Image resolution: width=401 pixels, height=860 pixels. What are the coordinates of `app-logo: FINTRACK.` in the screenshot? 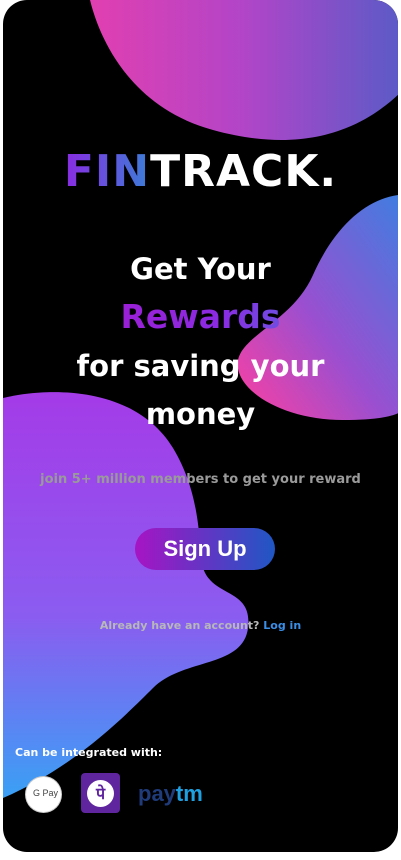 It's located at (200, 171).